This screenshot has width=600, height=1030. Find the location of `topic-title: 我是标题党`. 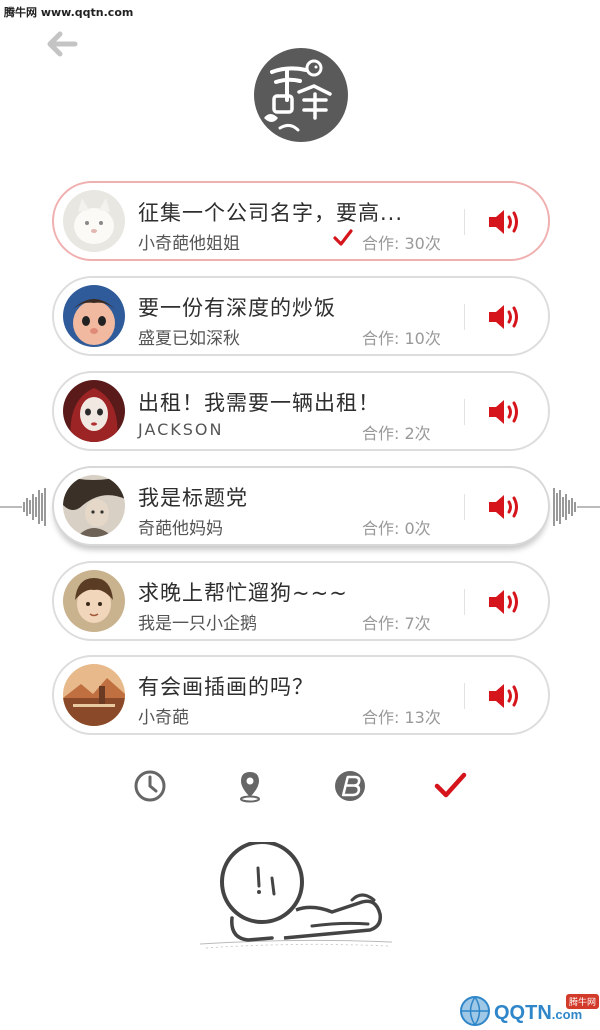

topic-title: 我是标题党 is located at coordinates (193, 498).